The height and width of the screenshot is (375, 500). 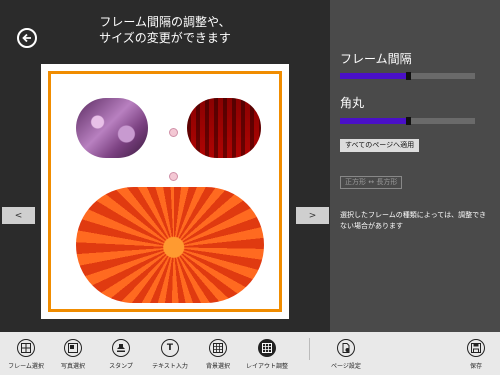 I want to click on toolbar-save: 保存, so click(x=476, y=356).